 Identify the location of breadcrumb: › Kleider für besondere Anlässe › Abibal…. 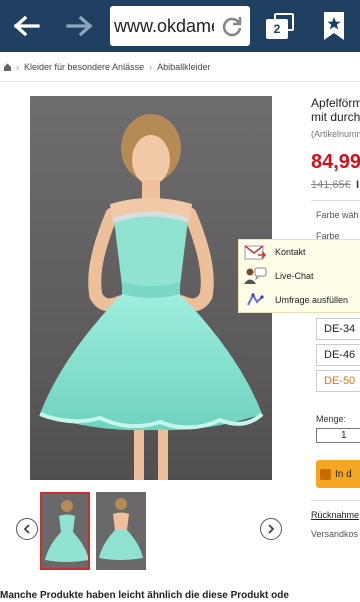
(180, 67).